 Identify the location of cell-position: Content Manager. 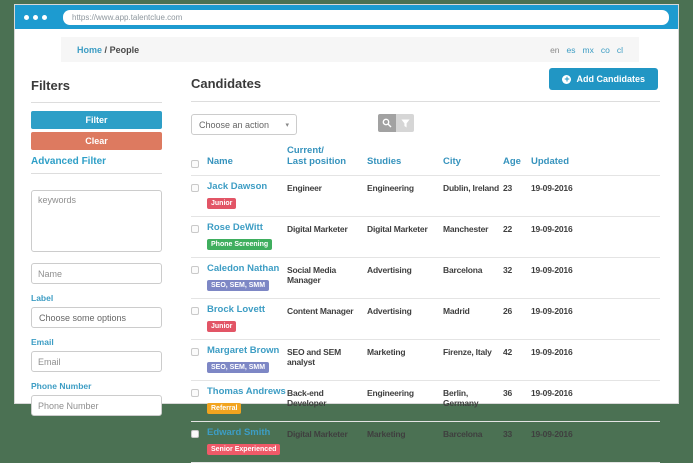
(320, 310).